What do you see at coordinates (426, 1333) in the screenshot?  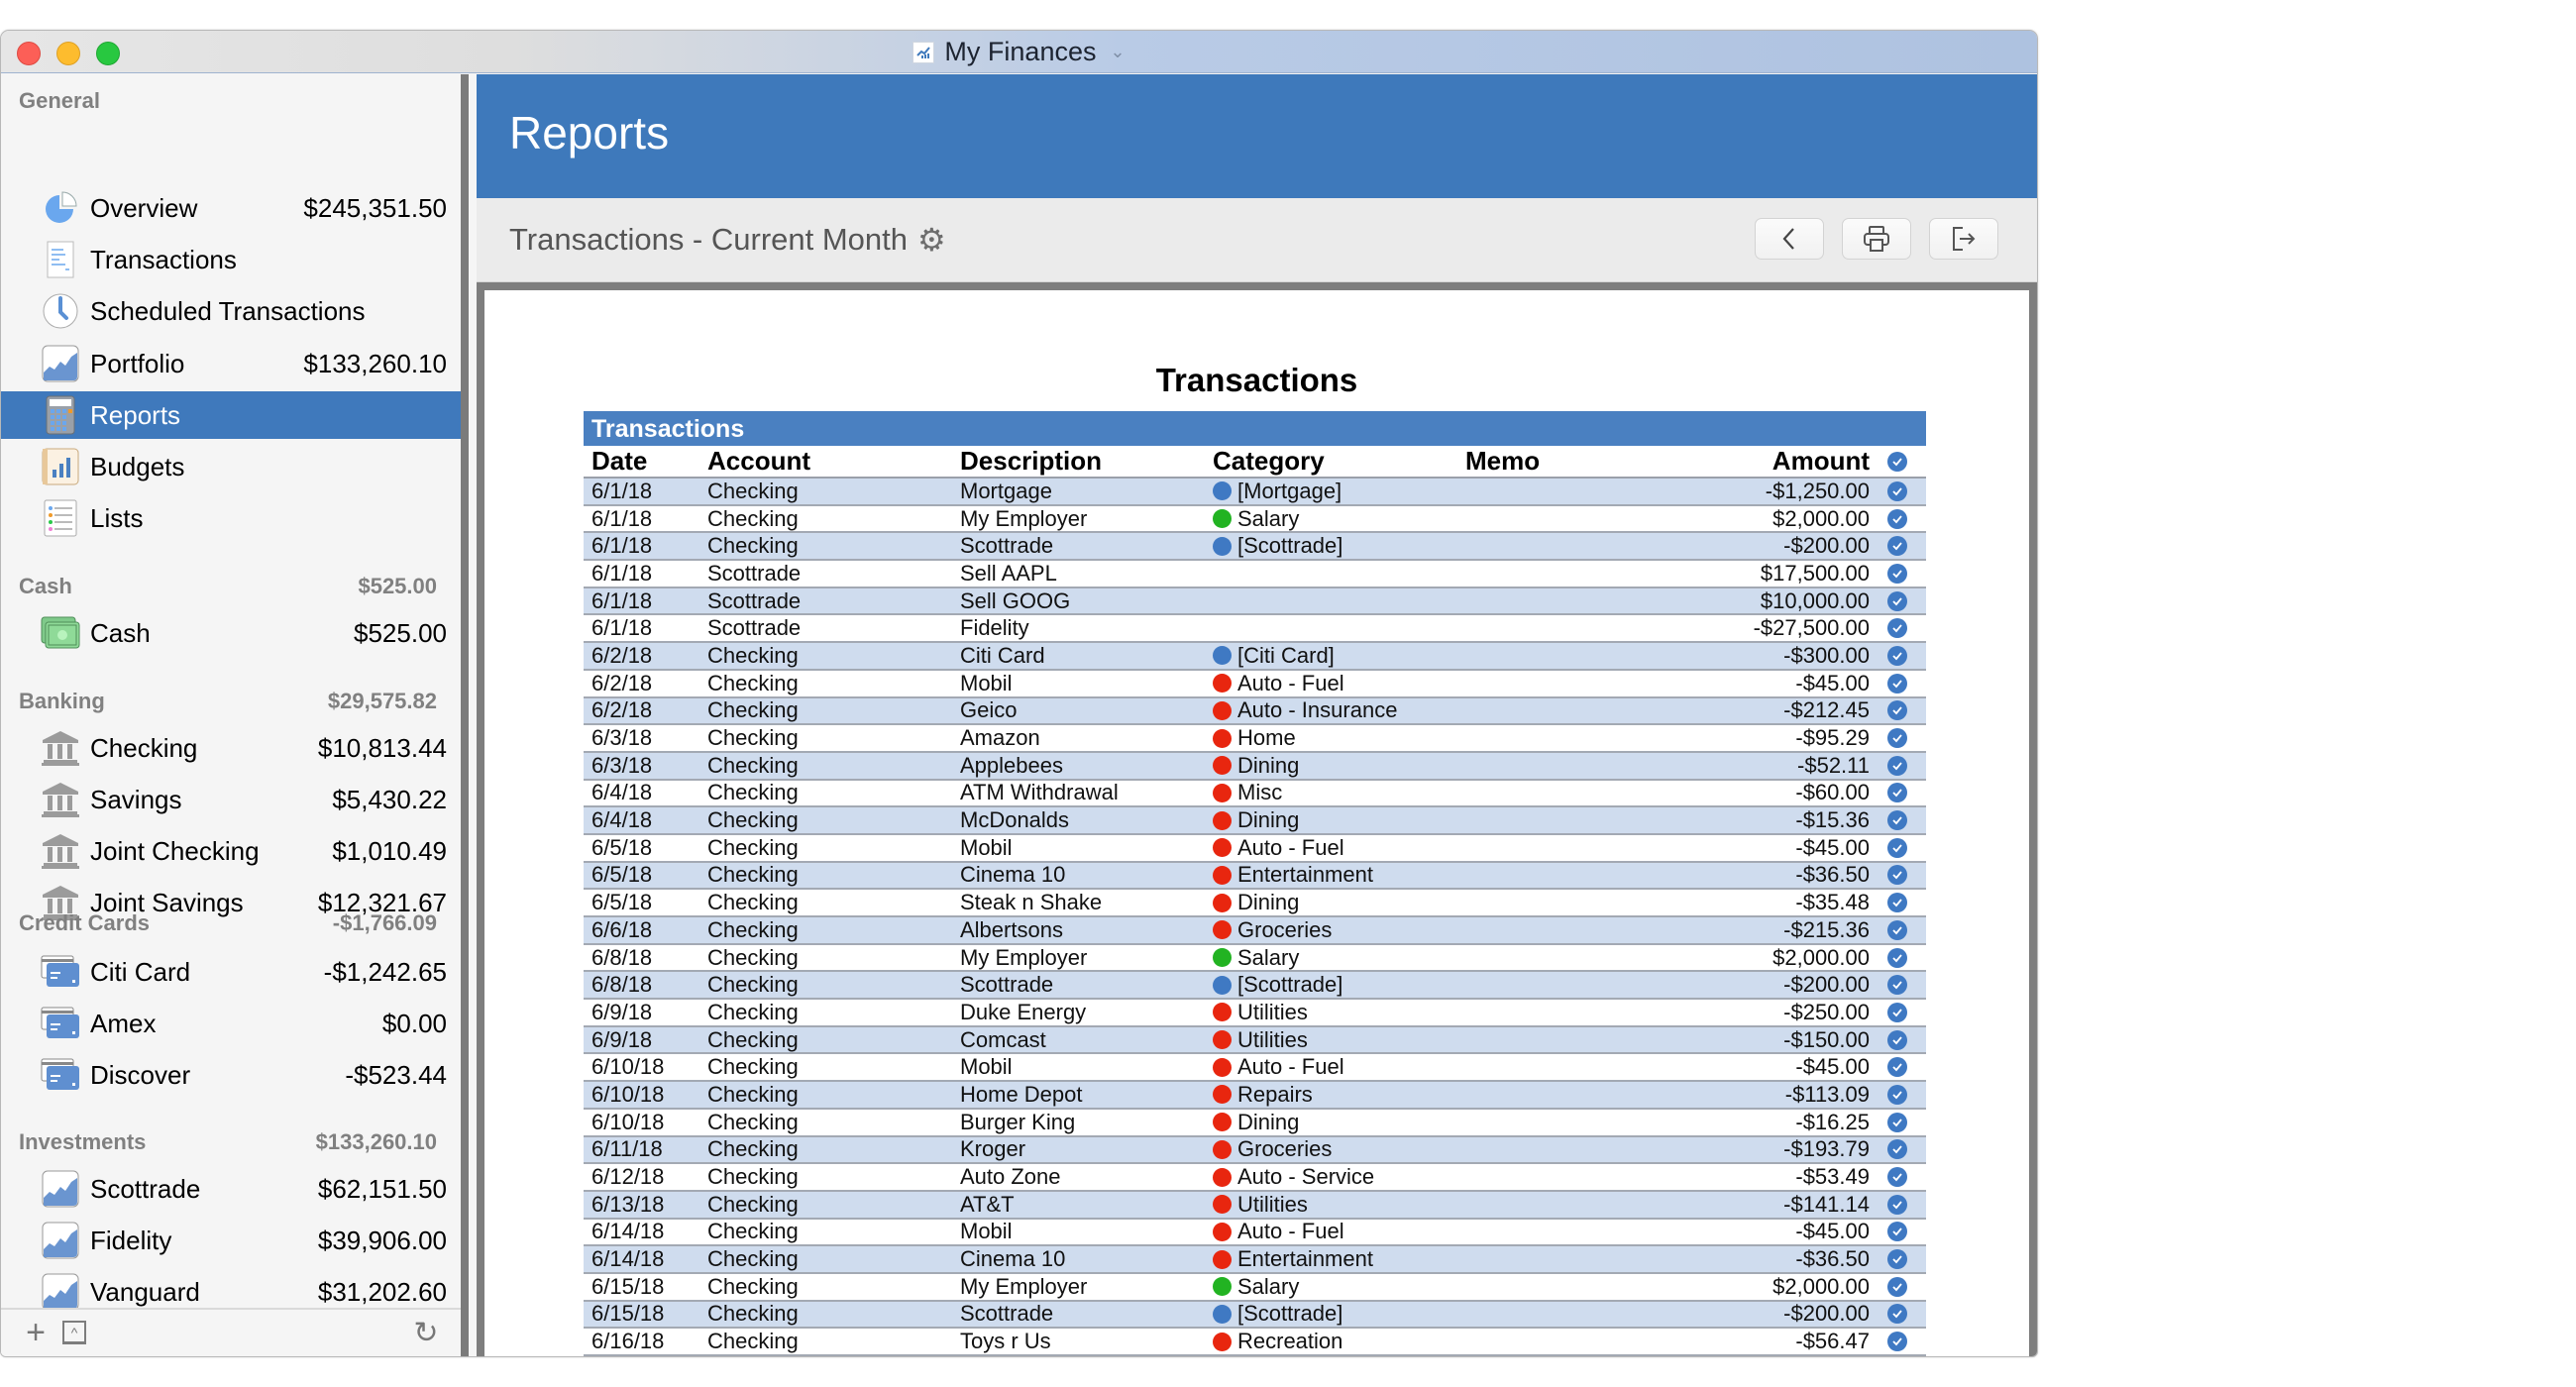 I see `refresh-icon: ↻` at bounding box center [426, 1333].